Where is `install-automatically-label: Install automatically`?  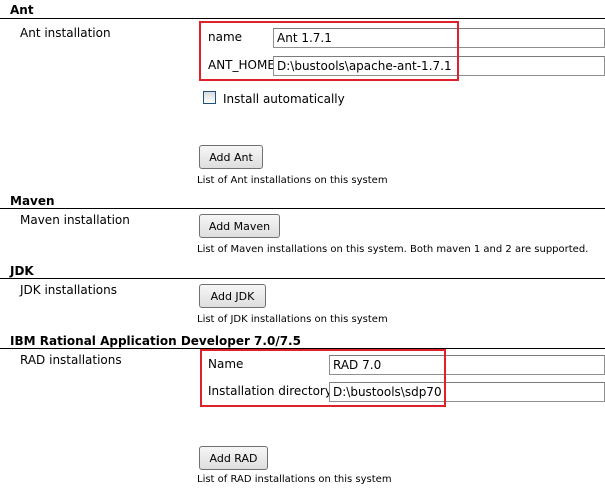
install-automatically-label: Install automatically is located at coordinates (284, 99).